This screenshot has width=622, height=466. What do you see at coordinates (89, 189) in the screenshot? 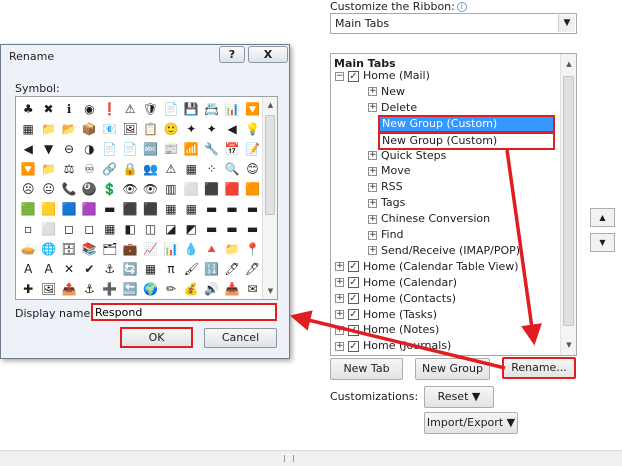
I see `symbol-cell: 🎱` at bounding box center [89, 189].